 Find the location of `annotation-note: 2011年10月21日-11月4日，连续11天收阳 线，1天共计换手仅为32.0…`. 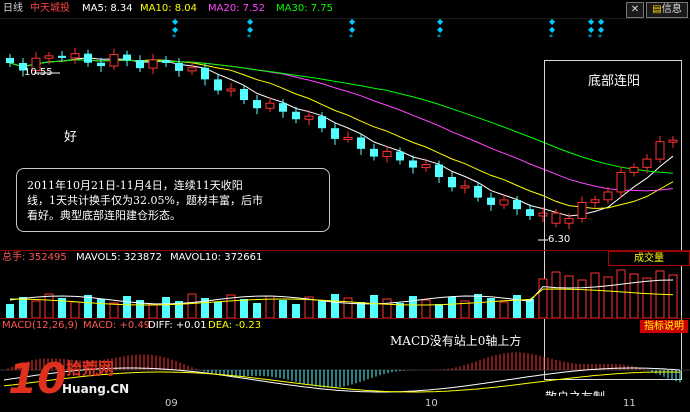

annotation-note: 2011年10月21日-11月4日，连续11天收阳 线，1天共计换手仅为32.0… is located at coordinates (173, 200).